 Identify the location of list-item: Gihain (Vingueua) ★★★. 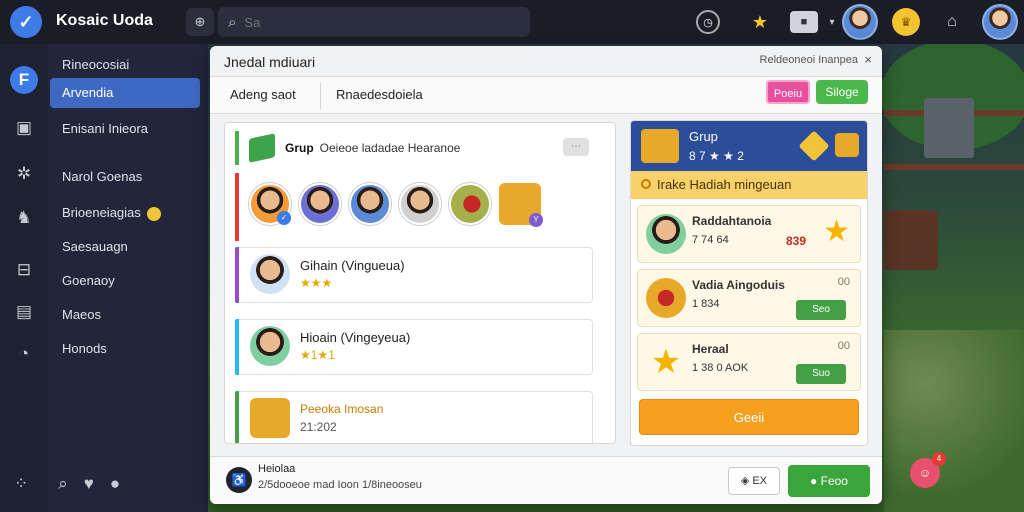
(414, 275).